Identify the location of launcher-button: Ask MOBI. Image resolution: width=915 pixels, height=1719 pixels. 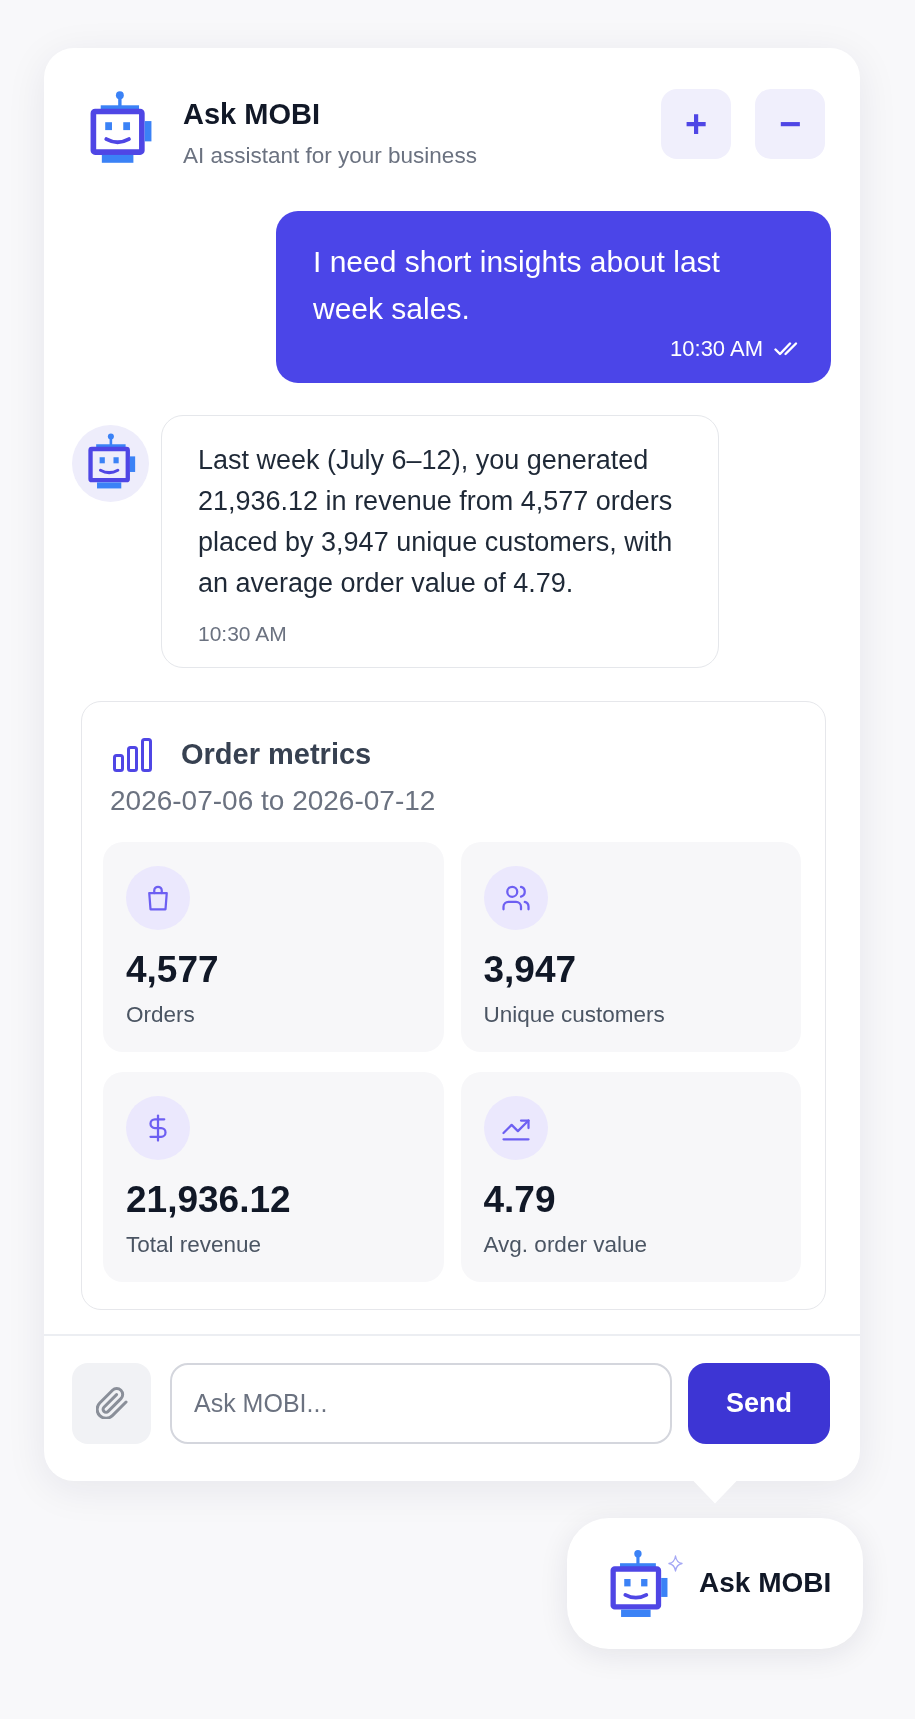
(715, 1583).